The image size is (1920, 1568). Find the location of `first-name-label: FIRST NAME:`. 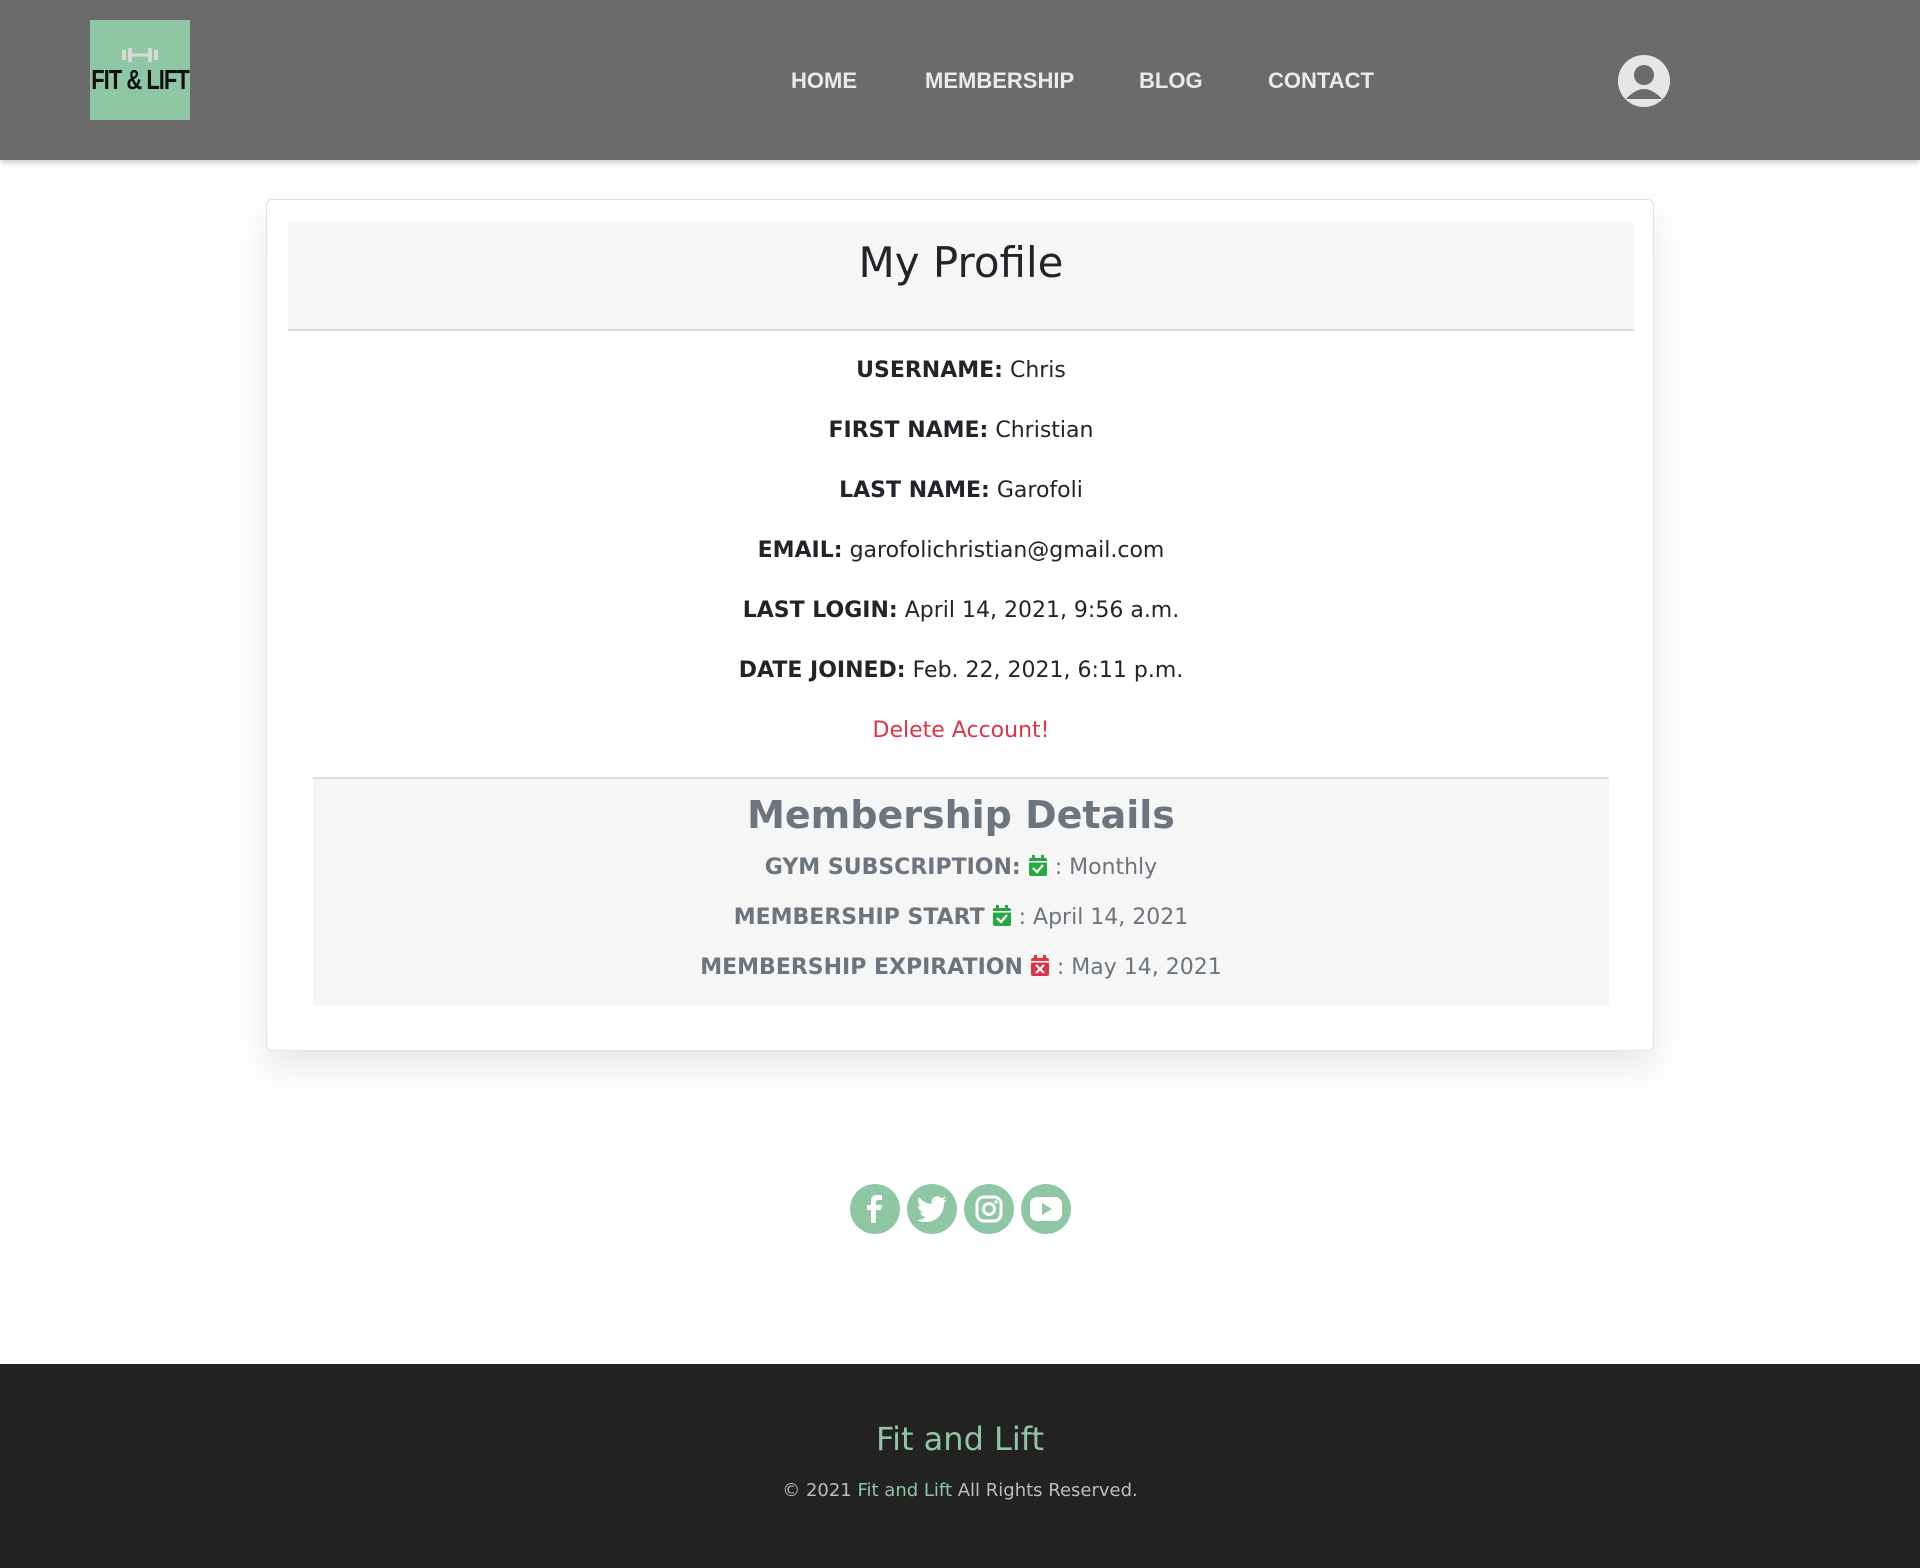

first-name-label: FIRST NAME: is located at coordinates (908, 430).